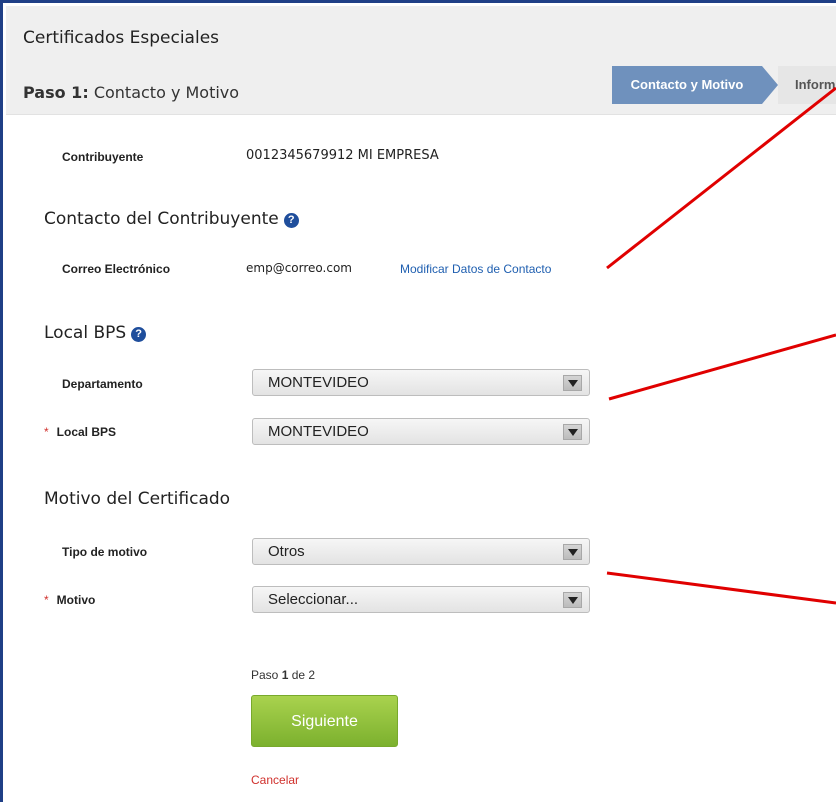 The width and height of the screenshot is (836, 802). I want to click on annotation-line-local, so click(722, 367).